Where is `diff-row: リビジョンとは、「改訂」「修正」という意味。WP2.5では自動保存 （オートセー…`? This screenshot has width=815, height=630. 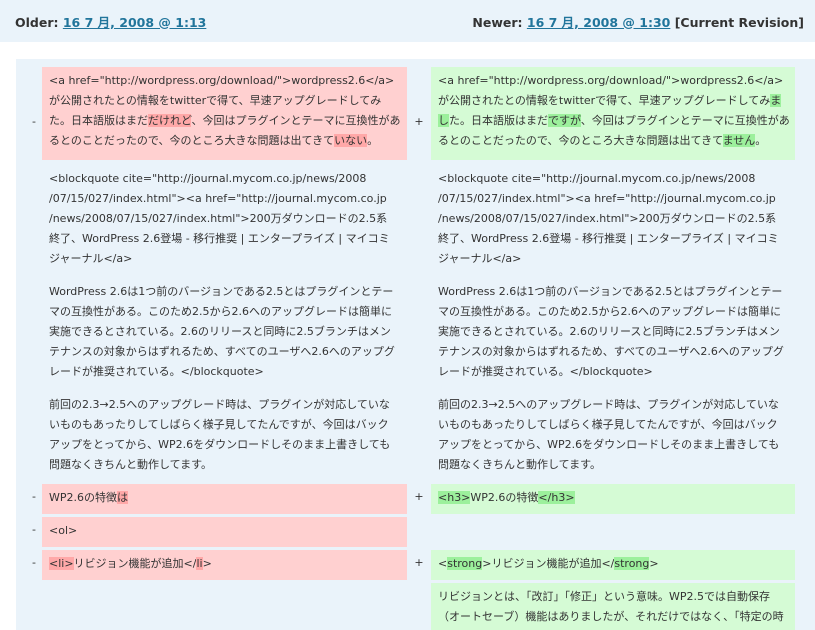
diff-row: リビジョンとは、「改訂」「修正」という意味。WP2.5では自動保存 （オートセー… is located at coordinates (415, 606).